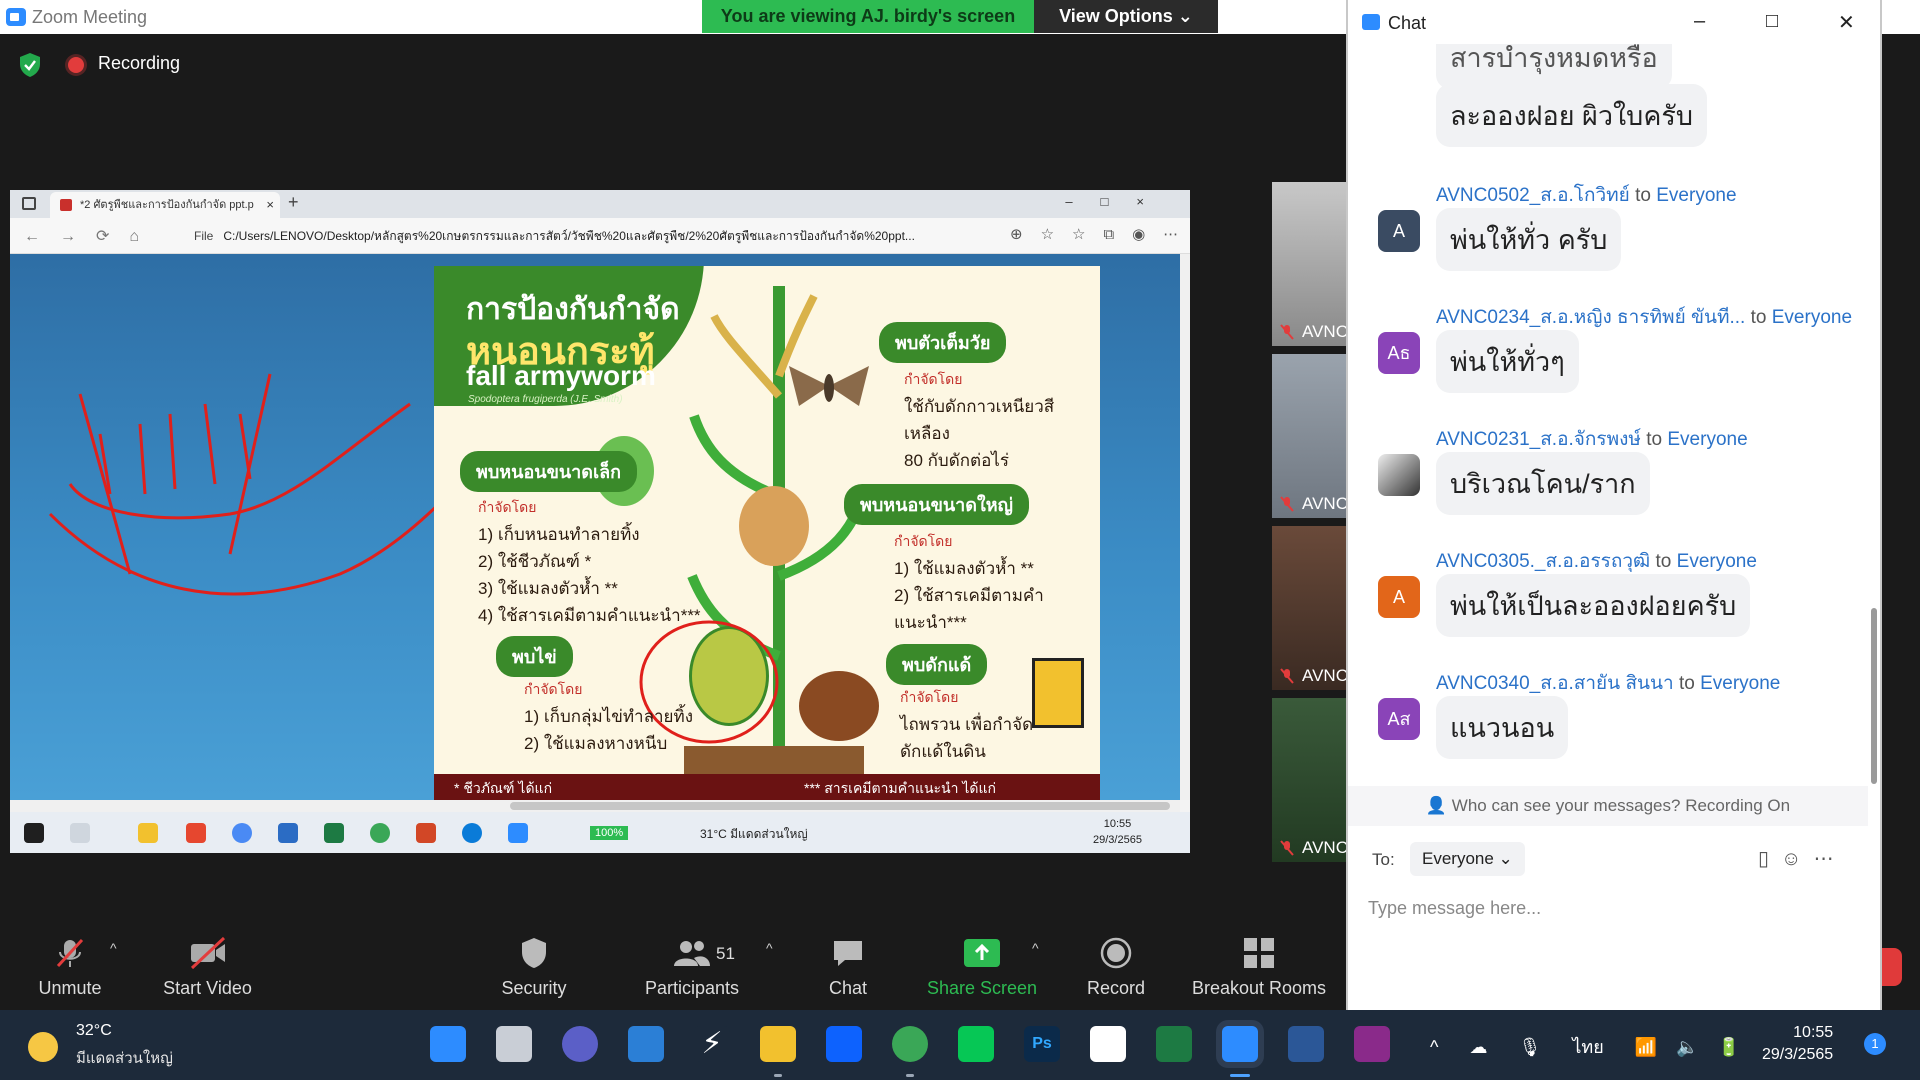 The height and width of the screenshot is (1080, 1920). What do you see at coordinates (1829, 859) in the screenshot?
I see `more-icon: ⋯` at bounding box center [1829, 859].